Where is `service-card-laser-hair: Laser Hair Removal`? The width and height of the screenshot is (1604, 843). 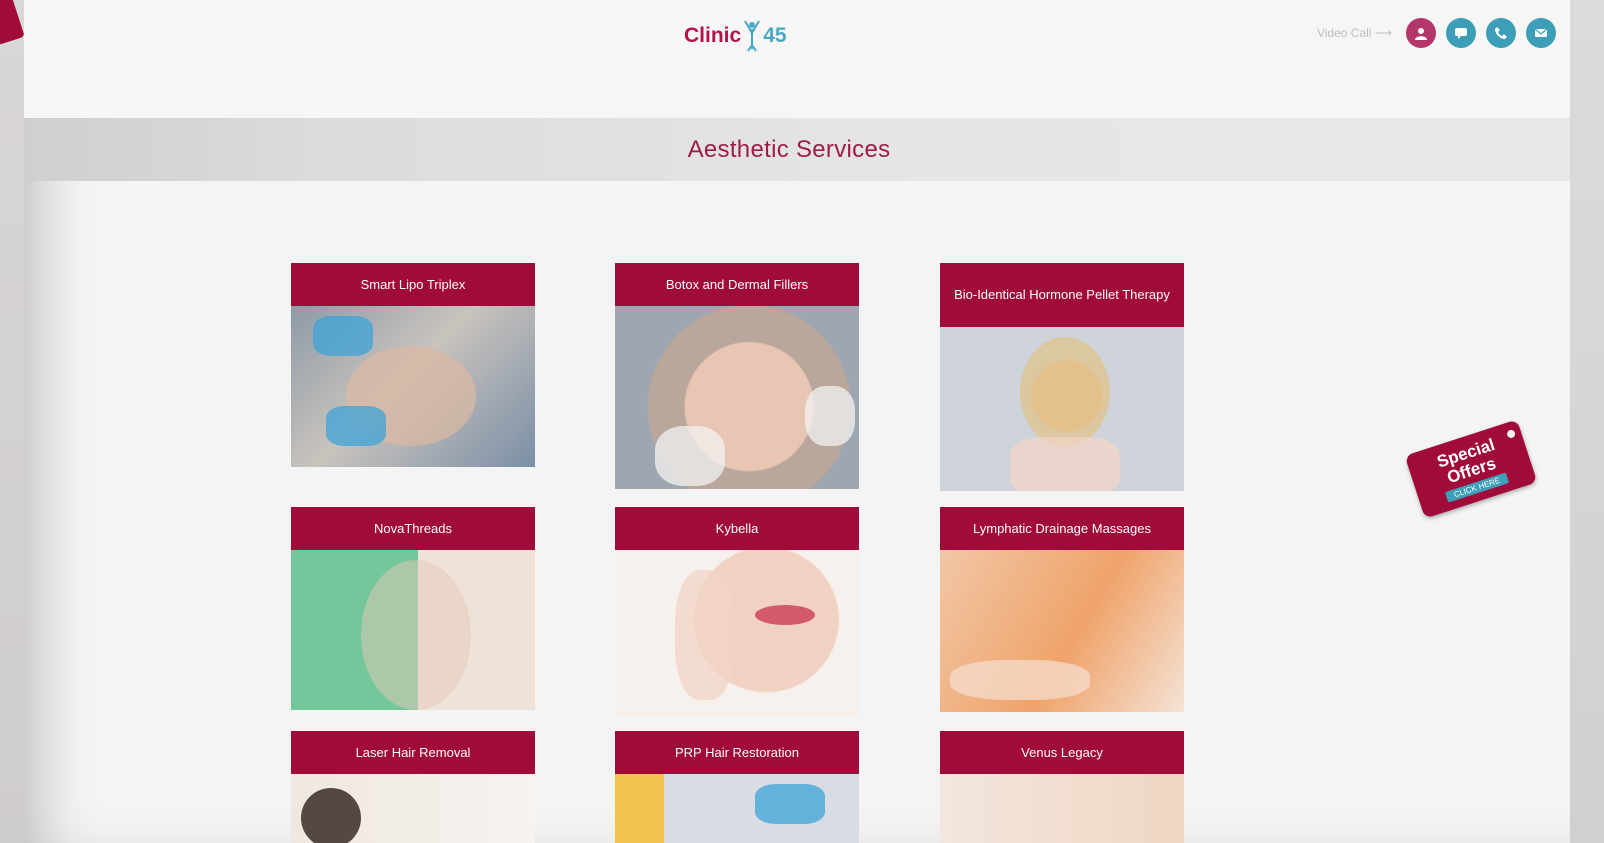 service-card-laser-hair: Laser Hair Removal is located at coordinates (413, 787).